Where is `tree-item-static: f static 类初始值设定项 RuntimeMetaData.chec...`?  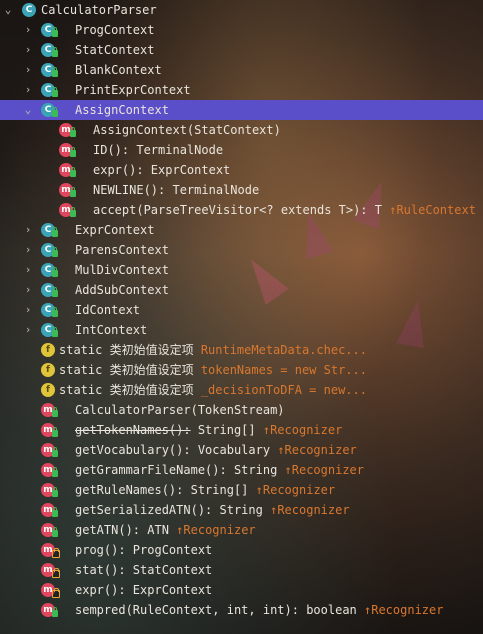 tree-item-static: f static 类初始值设定项 RuntimeMetaData.chec... is located at coordinates (241, 350).